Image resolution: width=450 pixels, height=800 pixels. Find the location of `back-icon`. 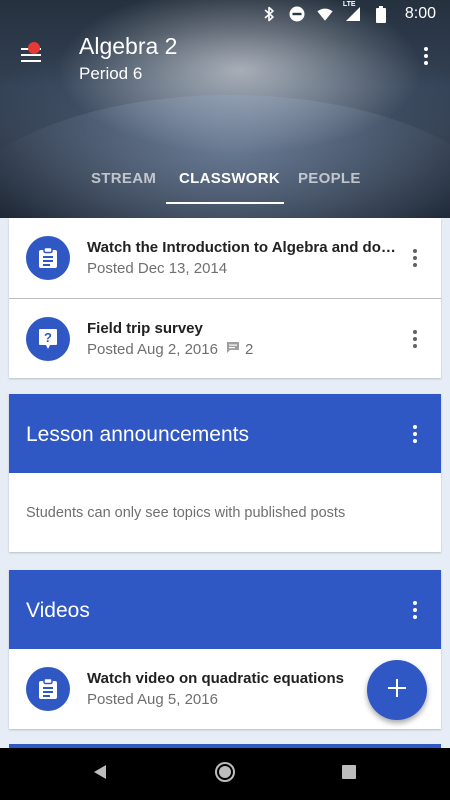

back-icon is located at coordinates (100, 774).